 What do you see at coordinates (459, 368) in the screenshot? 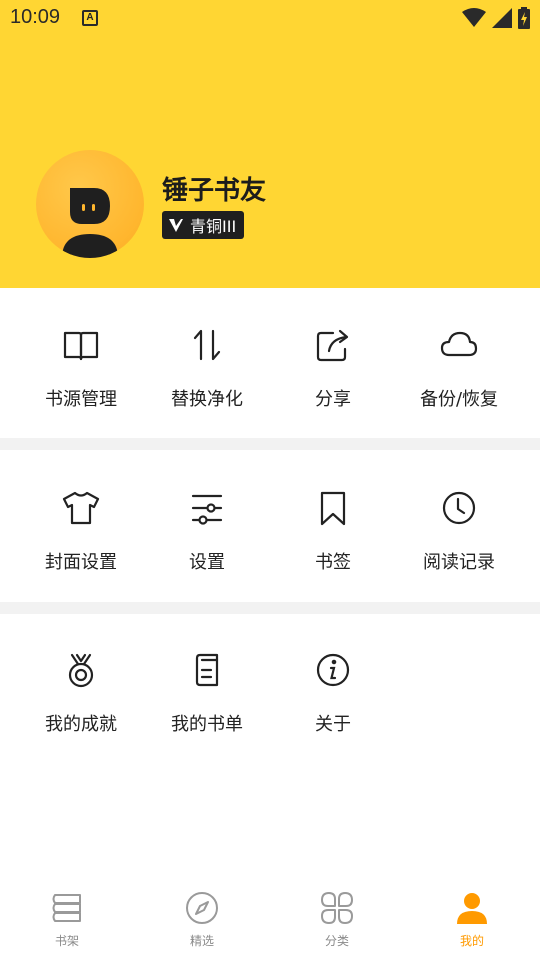
I see `menu-item-backup-restore: 备份/恢复` at bounding box center [459, 368].